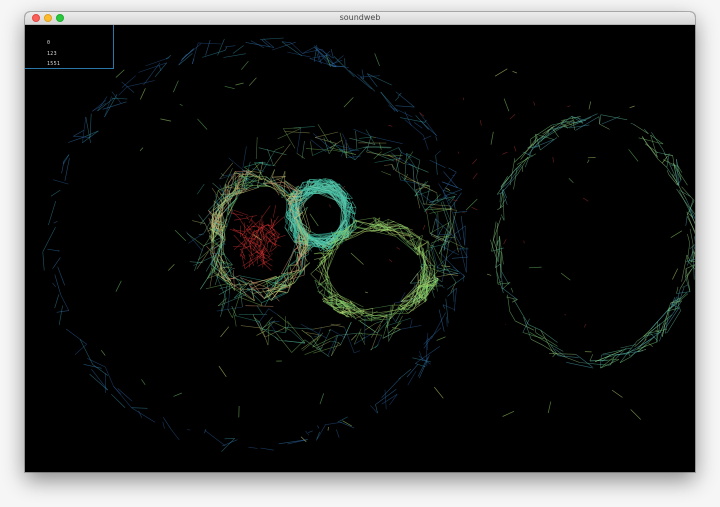 The width and height of the screenshot is (720, 507). I want to click on window-titlebar: soundweb, so click(360, 18).